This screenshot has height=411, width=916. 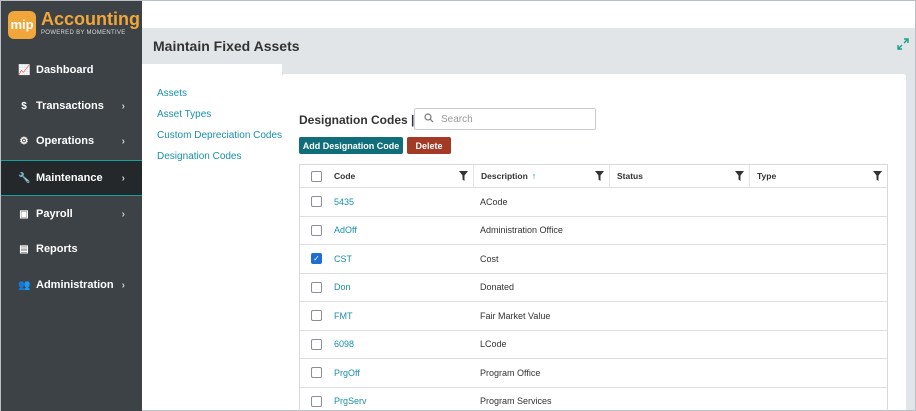 What do you see at coordinates (593, 399) in the screenshot?
I see `table-row: PrgServ Program Services` at bounding box center [593, 399].